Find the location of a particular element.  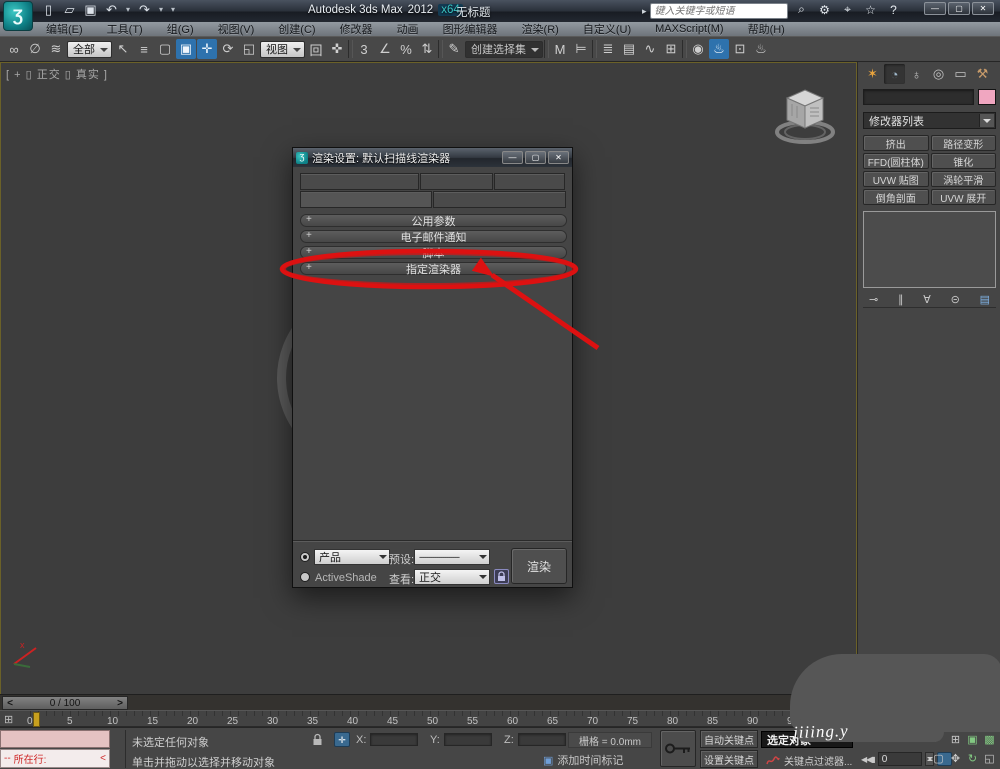

modifier-button: 倒角剖面 is located at coordinates (896, 197).